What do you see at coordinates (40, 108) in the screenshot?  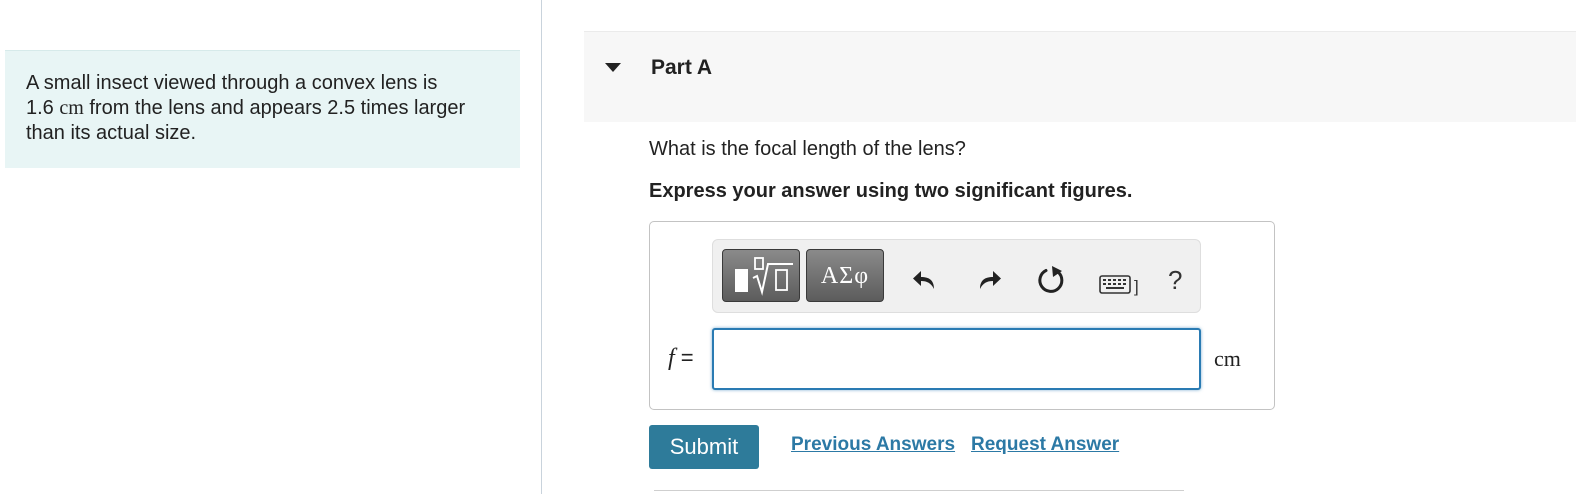 I see `distance-value: 1.6` at bounding box center [40, 108].